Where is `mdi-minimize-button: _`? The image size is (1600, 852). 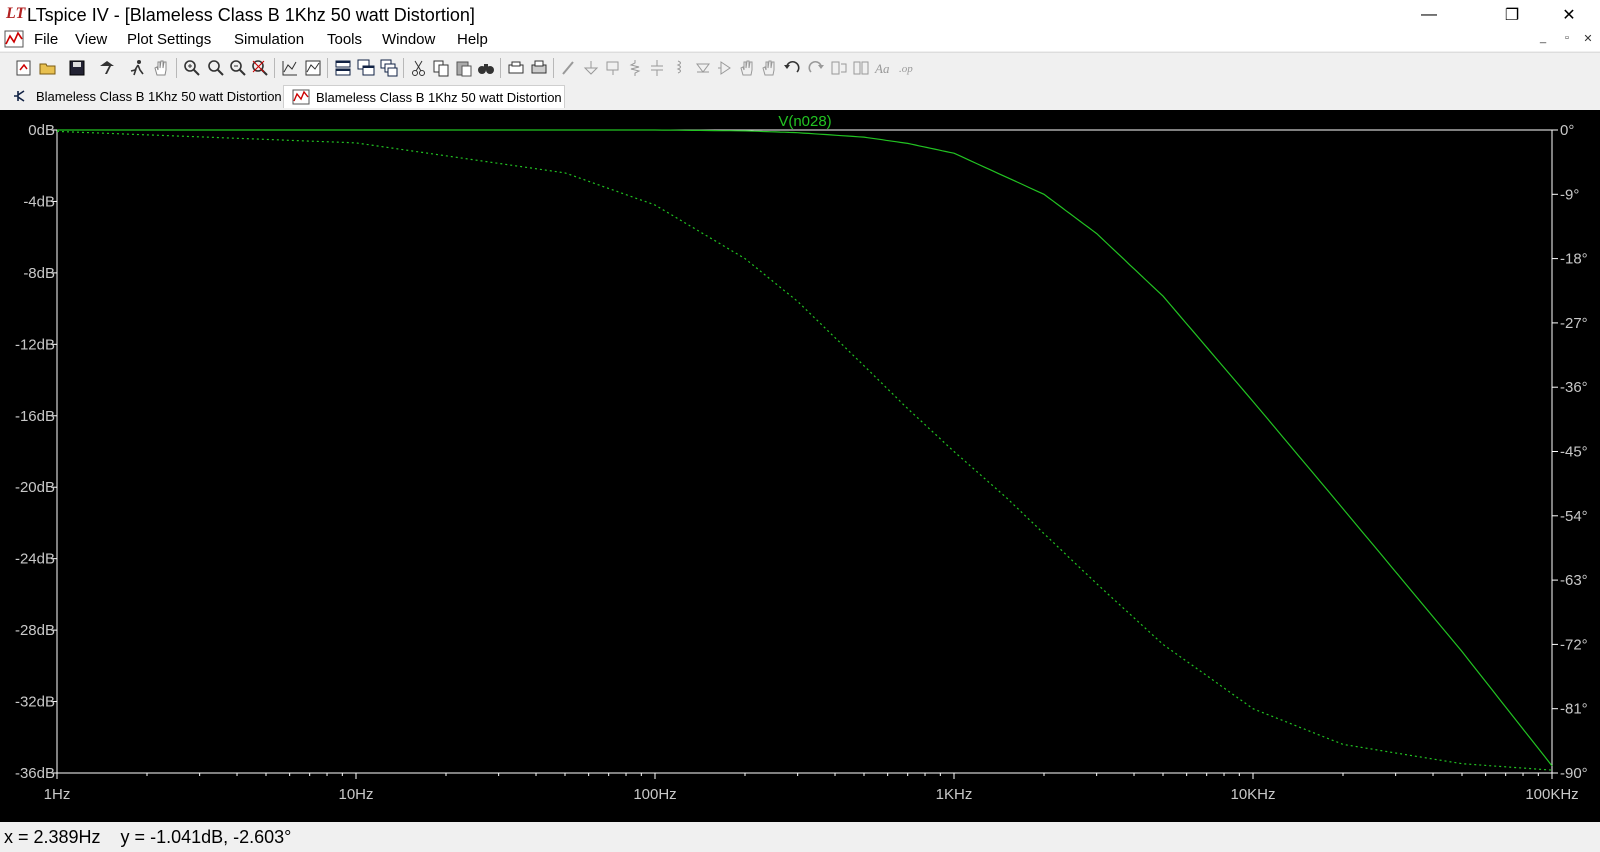 mdi-minimize-button: _ is located at coordinates (1543, 38).